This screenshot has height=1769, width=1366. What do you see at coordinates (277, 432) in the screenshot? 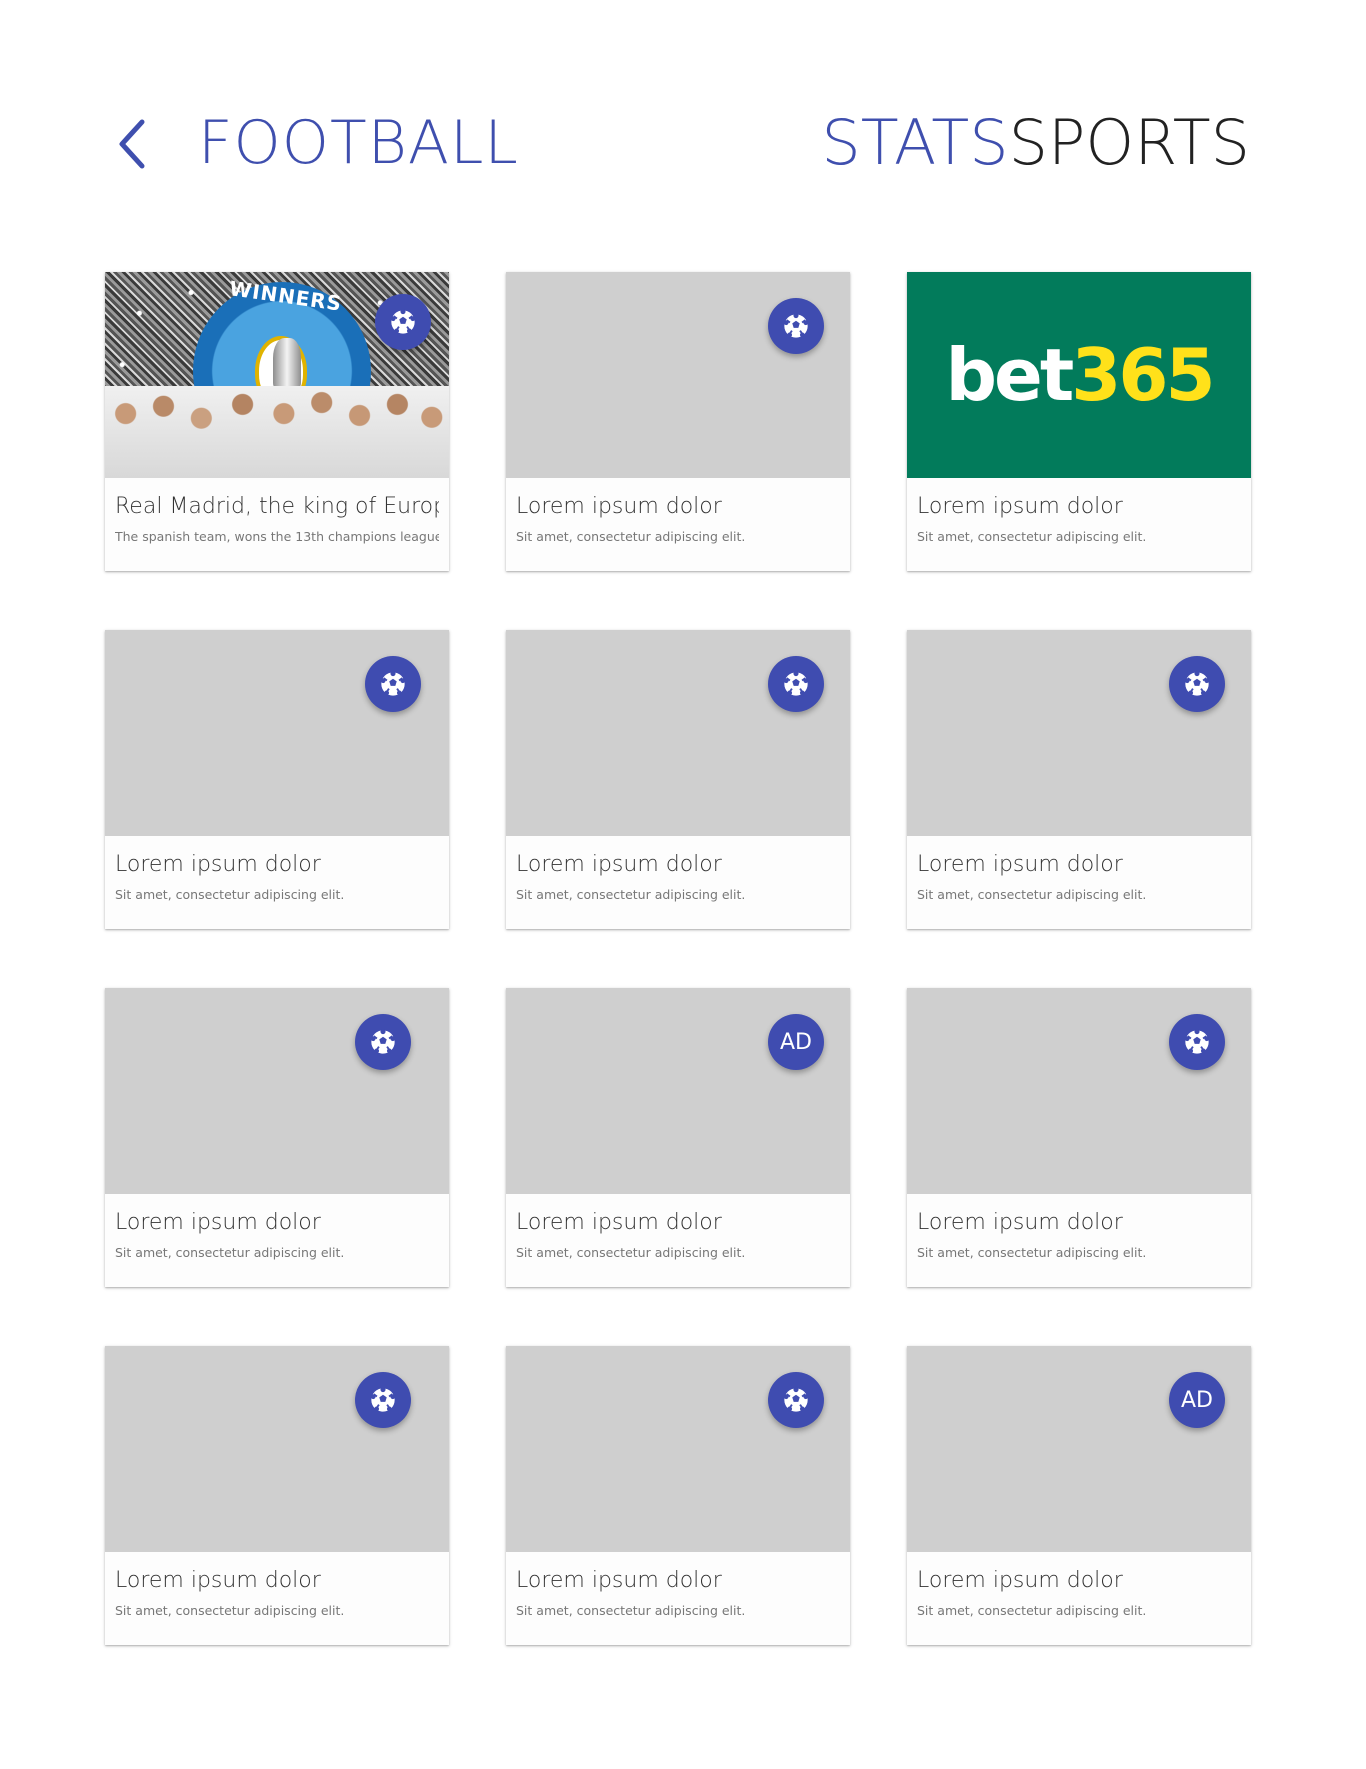
I see `team-players` at bounding box center [277, 432].